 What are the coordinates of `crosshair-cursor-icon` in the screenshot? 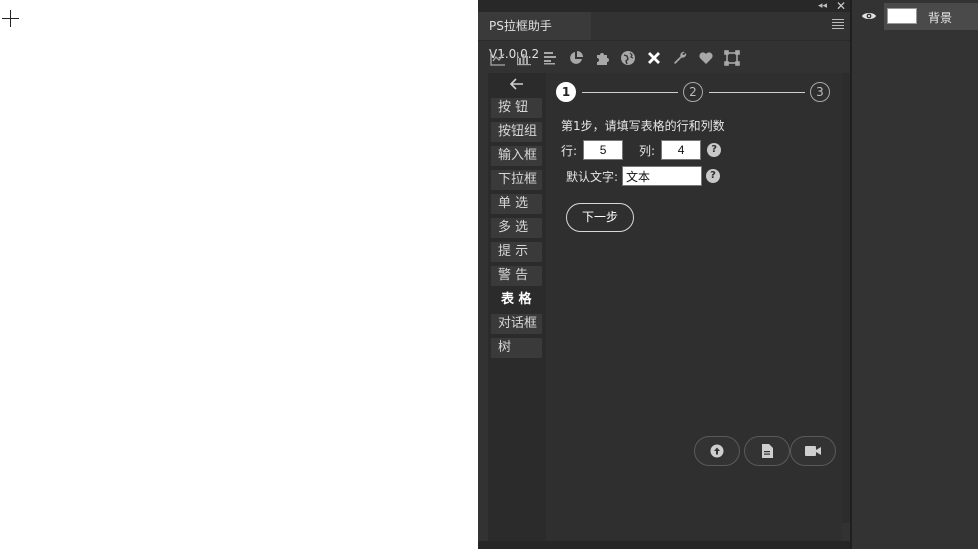 It's located at (10, 18).